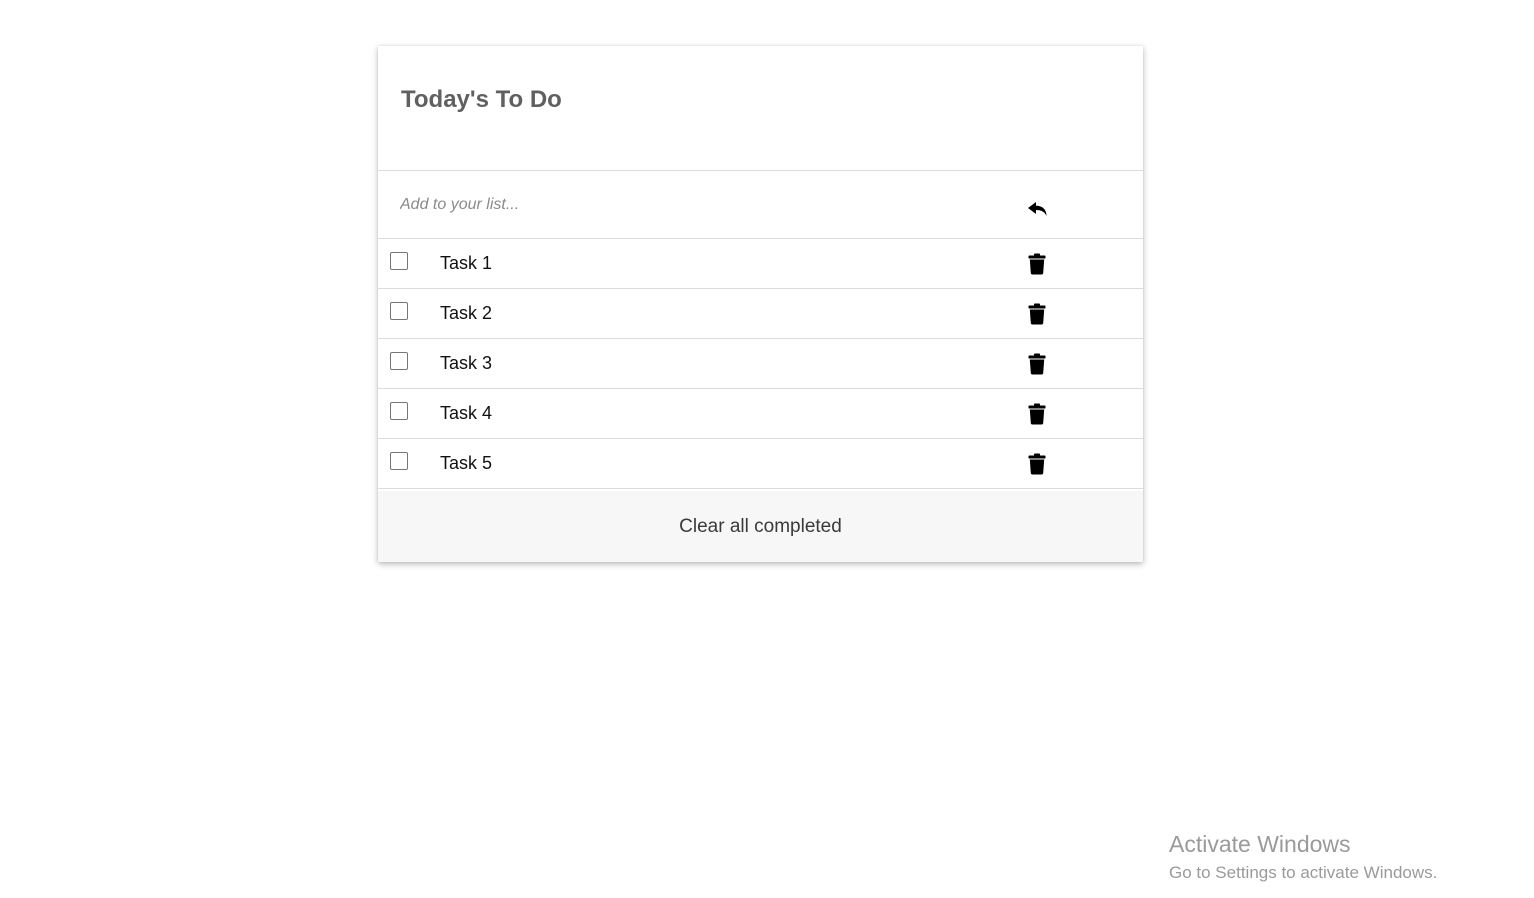 Image resolution: width=1534 pixels, height=898 pixels. What do you see at coordinates (760, 414) in the screenshot?
I see `task-row: Task 4` at bounding box center [760, 414].